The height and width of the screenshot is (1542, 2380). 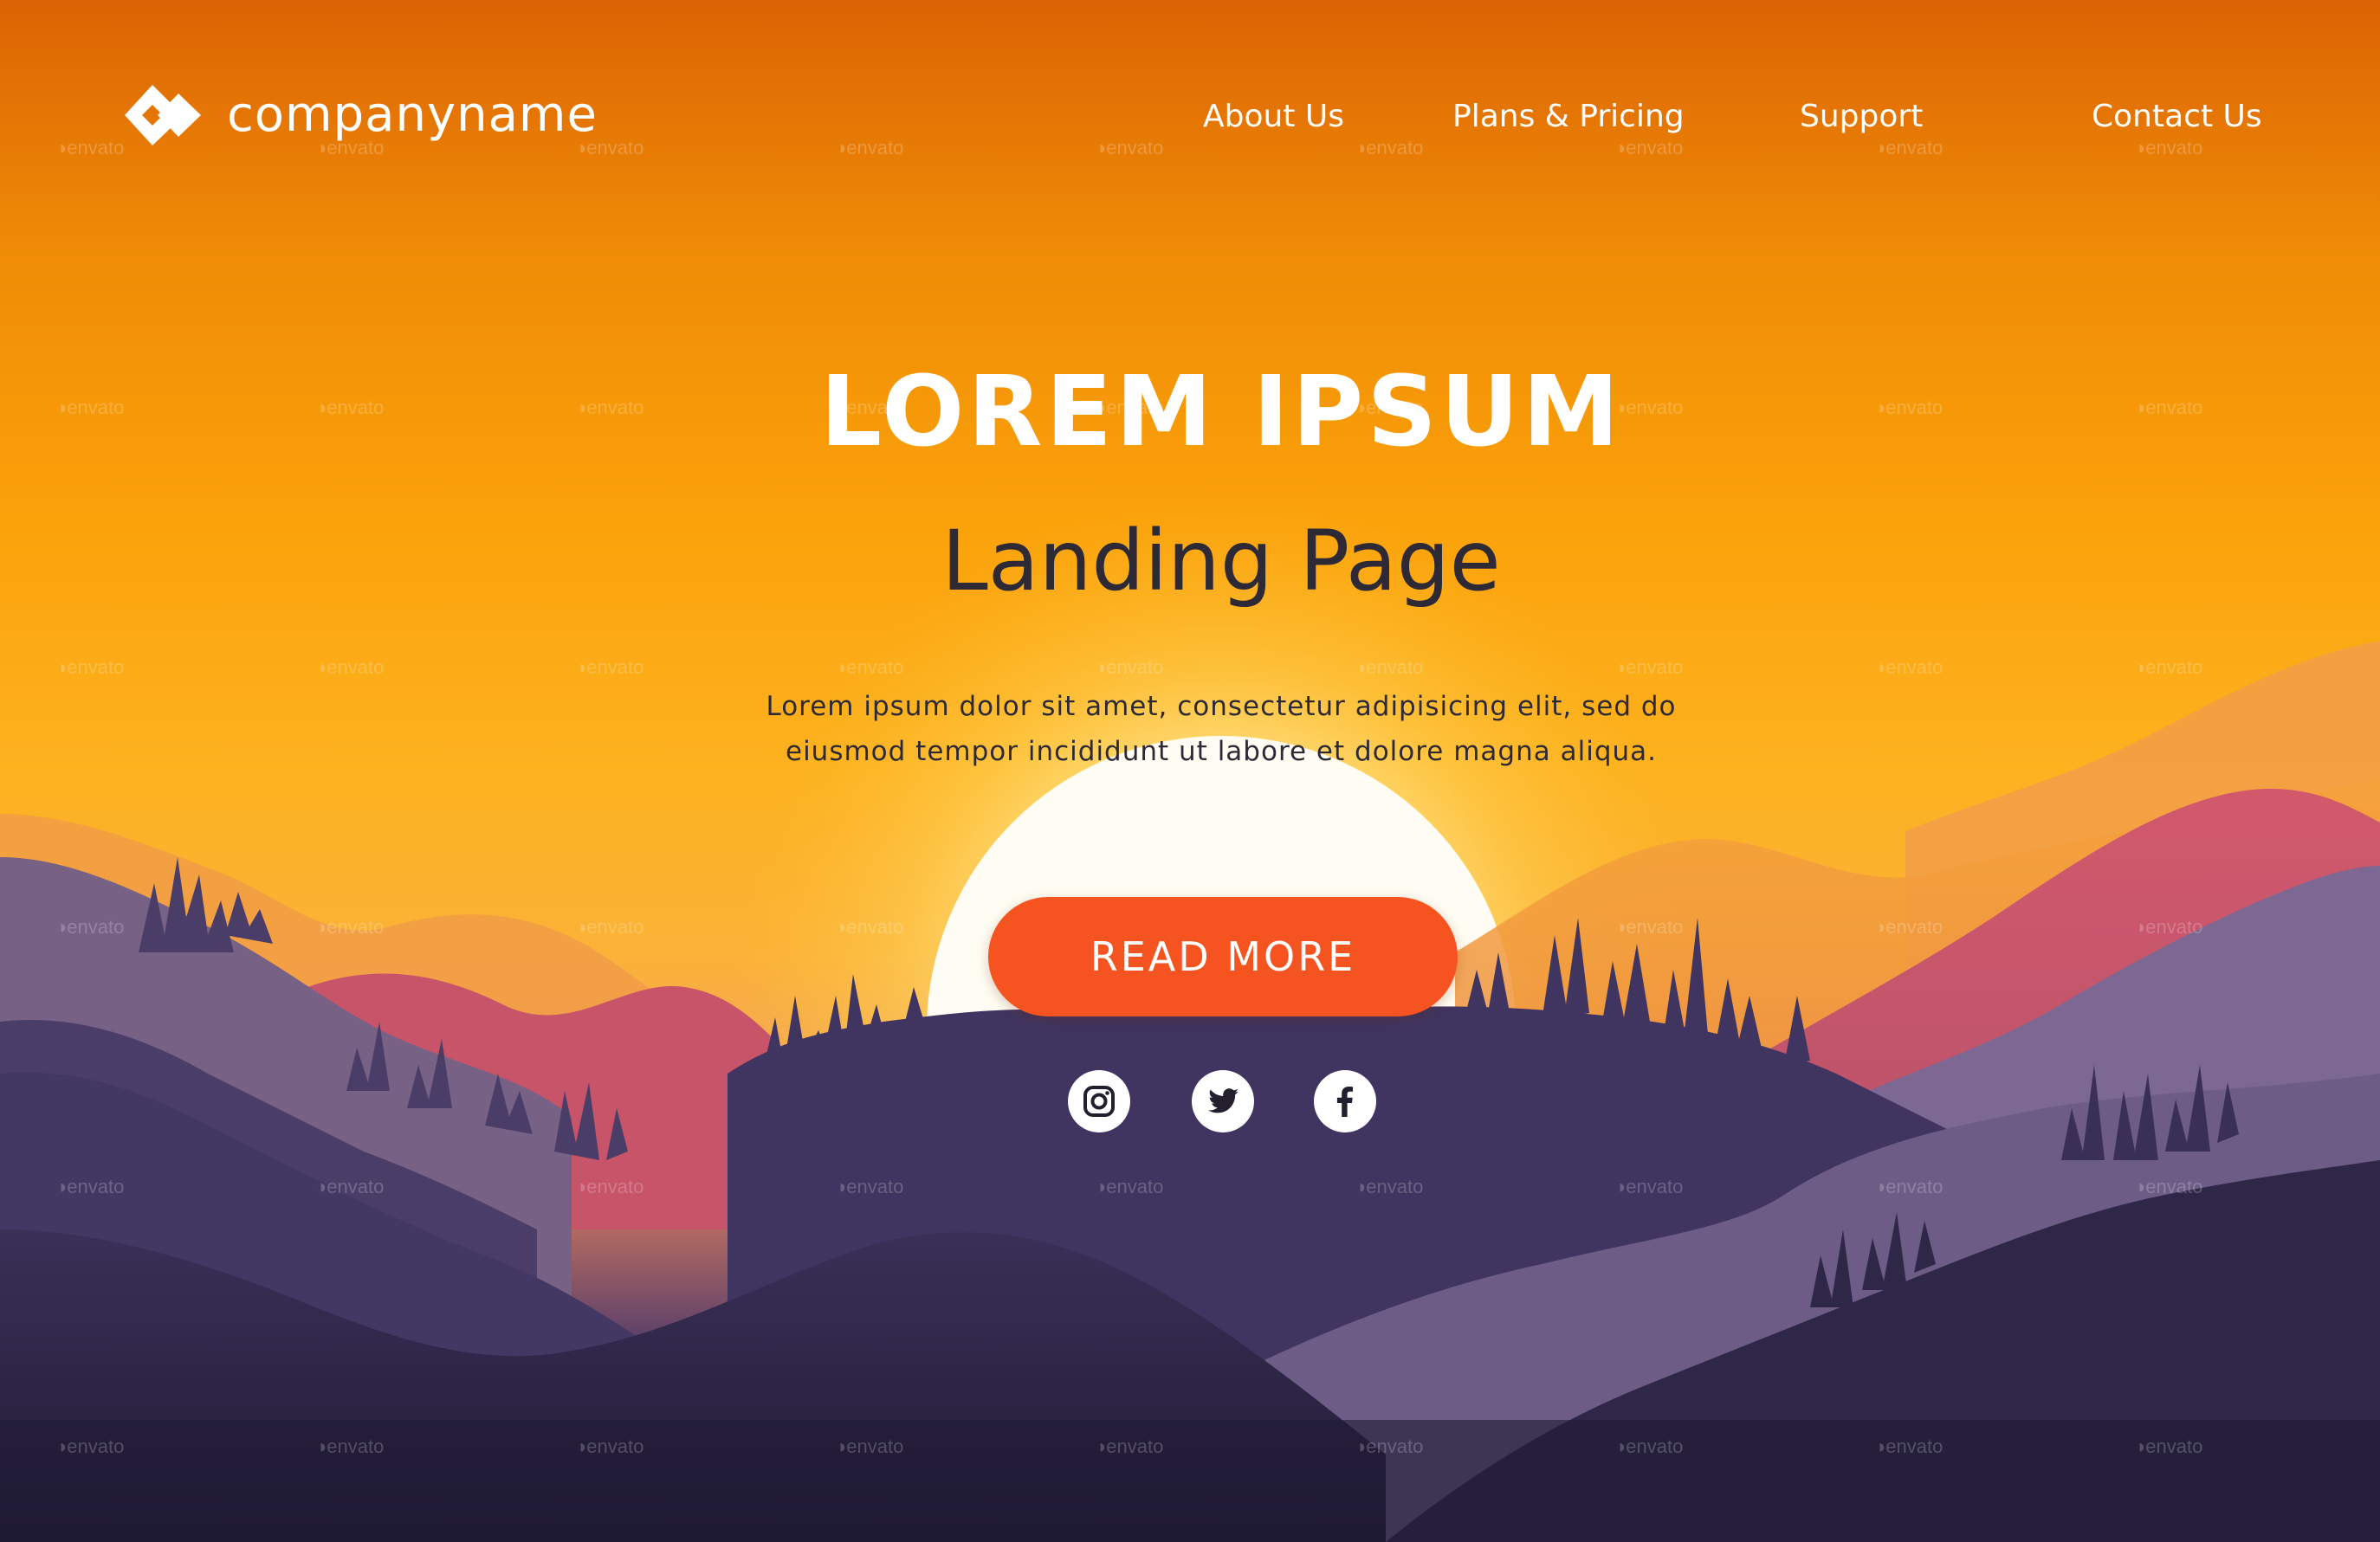 What do you see at coordinates (1568, 117) in the screenshot?
I see `nav-plans-pricing: Plans & Pricing` at bounding box center [1568, 117].